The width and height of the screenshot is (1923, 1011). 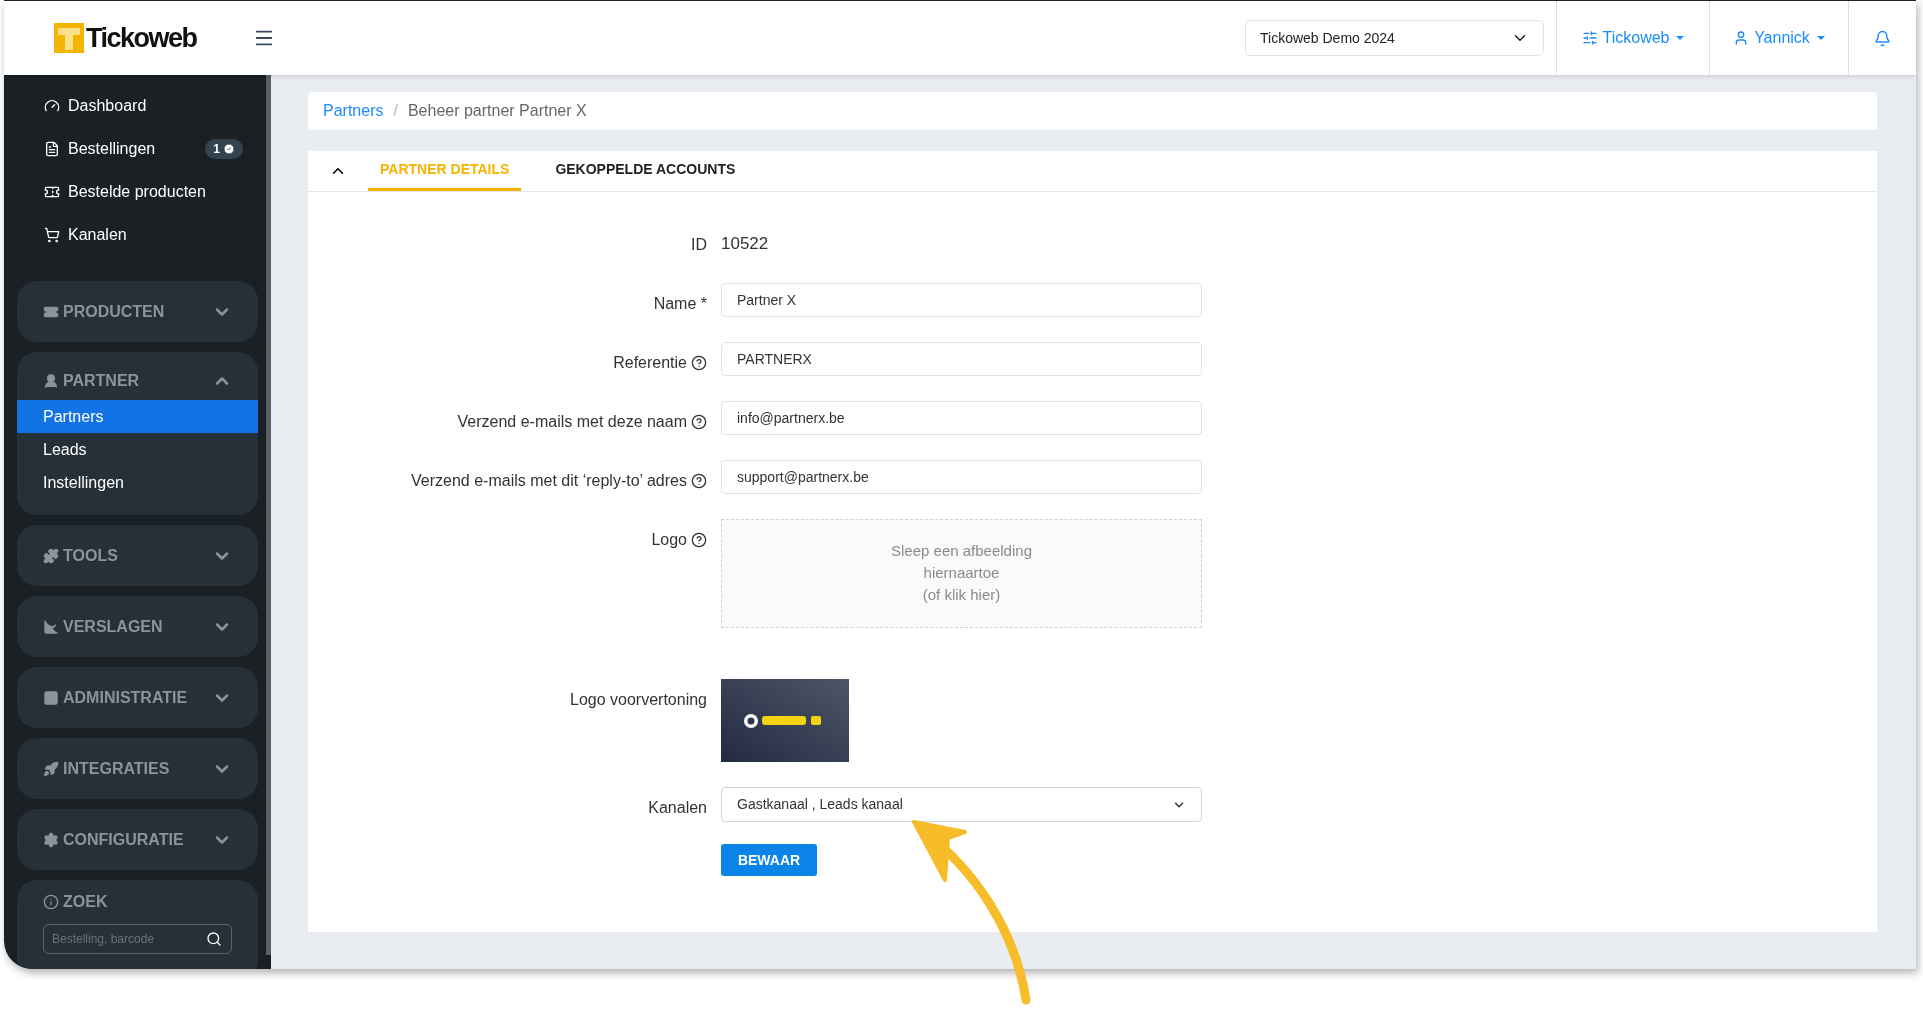 What do you see at coordinates (134, 105) in the screenshot?
I see `sidebar-item: Dashboard` at bounding box center [134, 105].